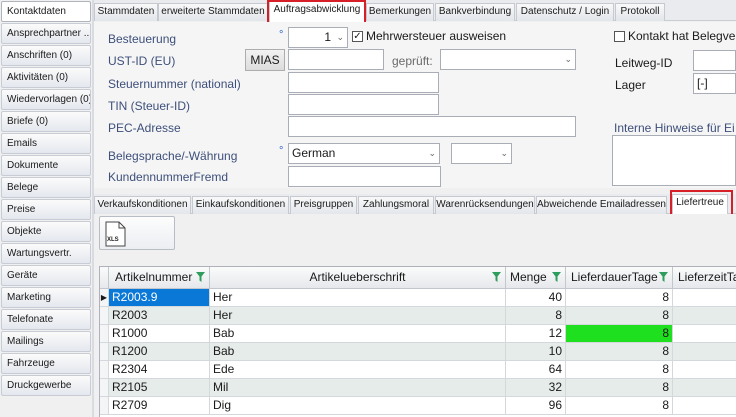  What do you see at coordinates (481, 153) in the screenshot?
I see `waehrung-select: ⌄` at bounding box center [481, 153].